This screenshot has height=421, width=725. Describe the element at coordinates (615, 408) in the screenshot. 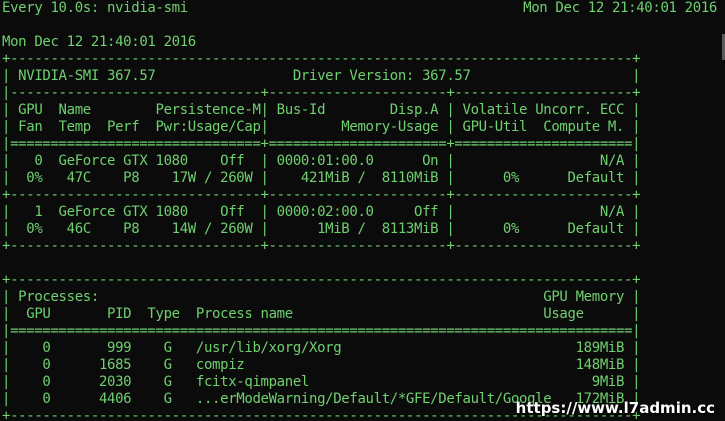

I see `watermark-text: https://www.l7admin.cc` at that location.